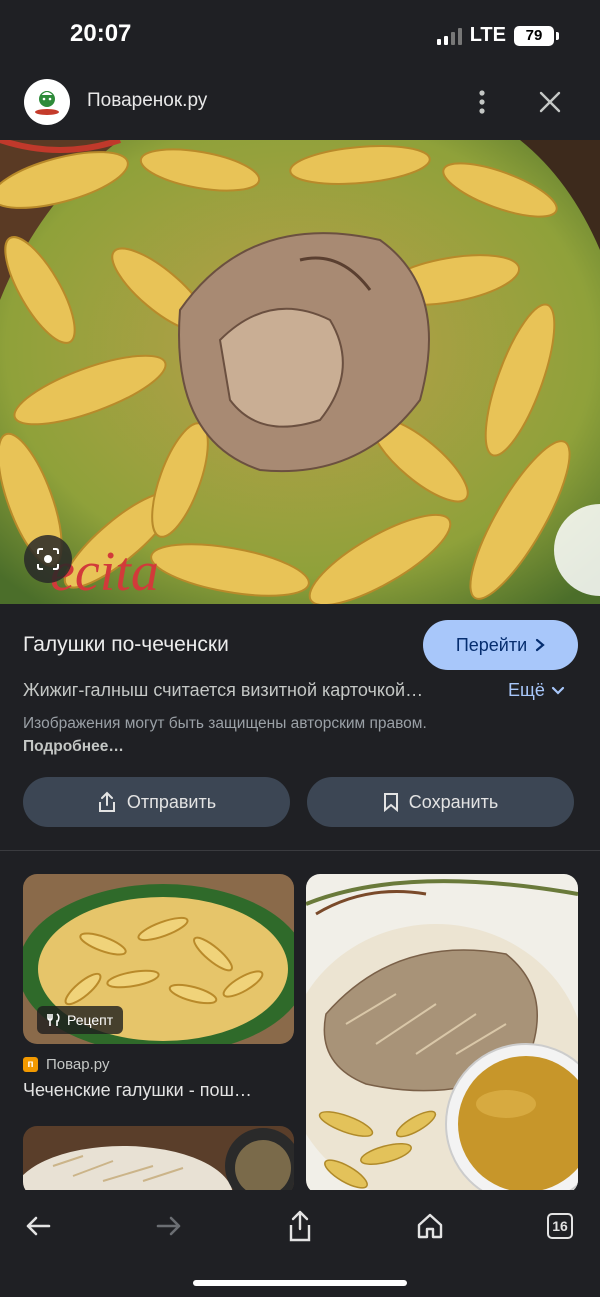 The width and height of the screenshot is (600, 1297). I want to click on home-indicator, so click(300, 1283).